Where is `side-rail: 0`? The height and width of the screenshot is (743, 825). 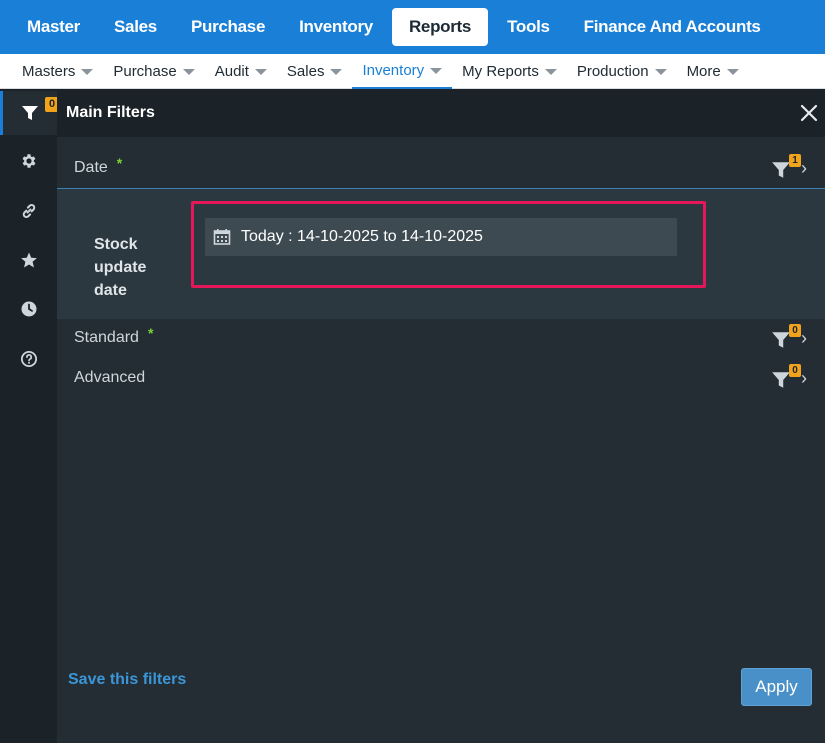
side-rail: 0 is located at coordinates (29, 416).